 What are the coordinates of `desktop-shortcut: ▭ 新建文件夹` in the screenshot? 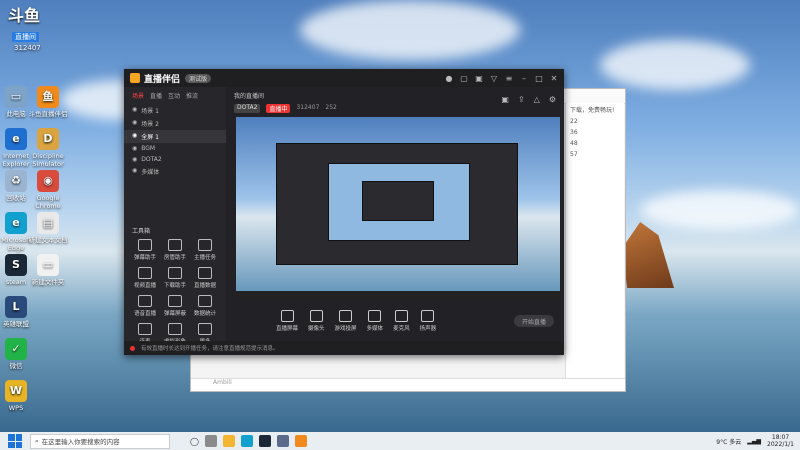 It's located at (48, 270).